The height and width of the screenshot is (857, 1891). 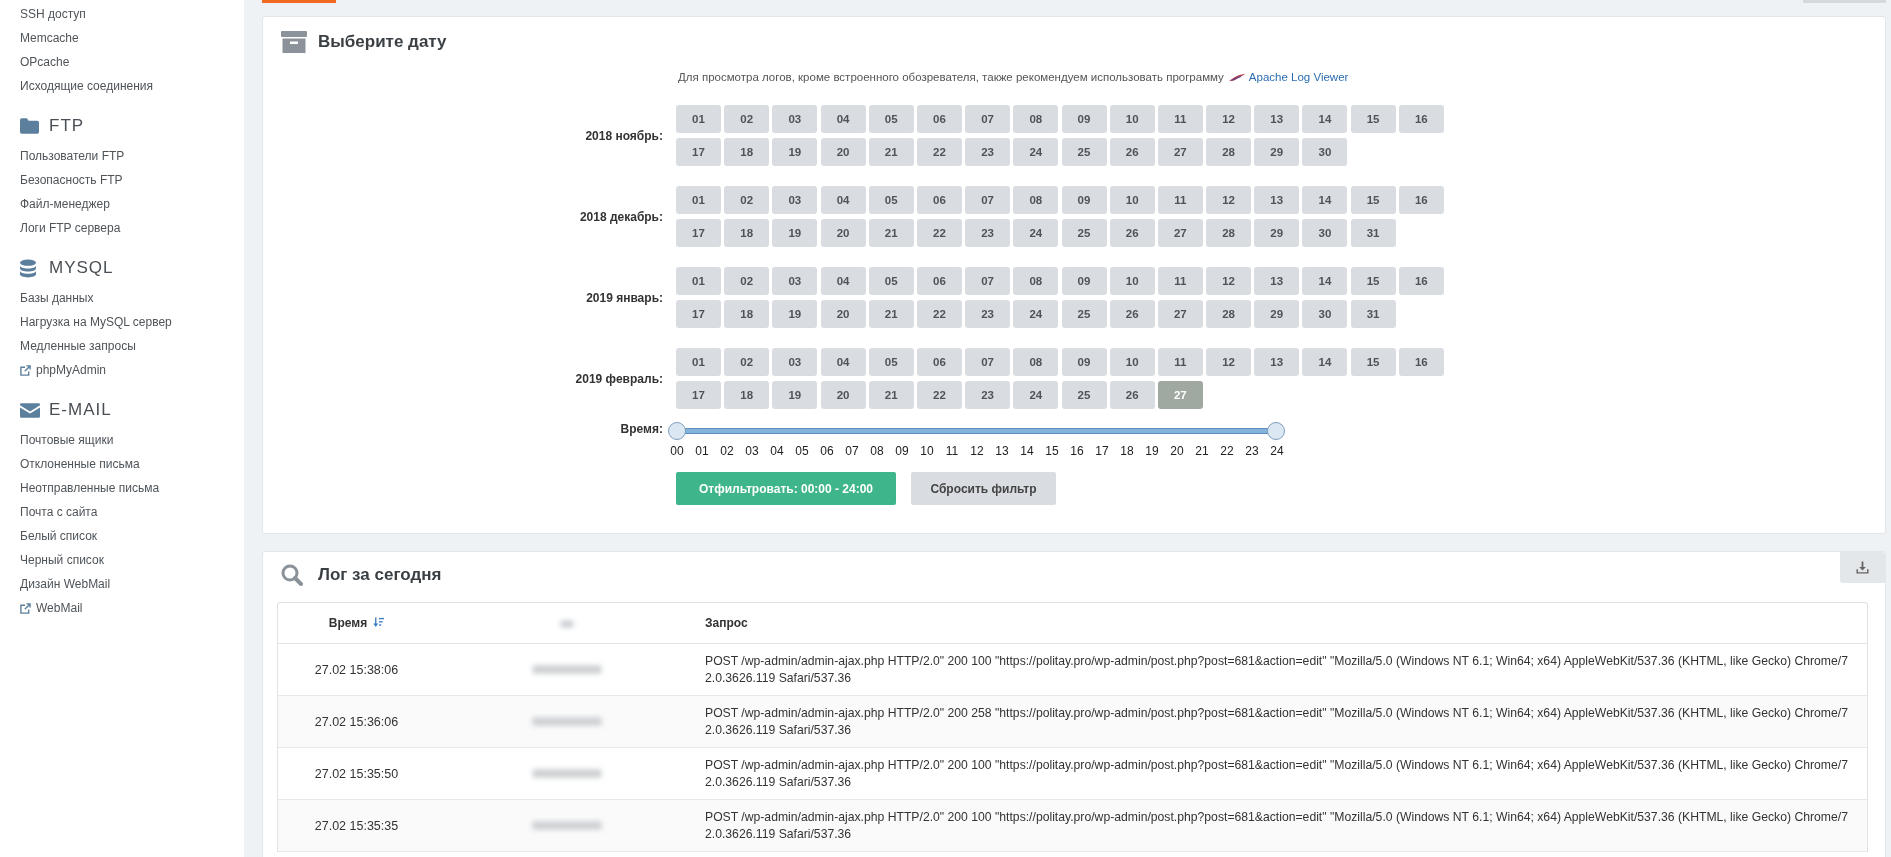 What do you see at coordinates (356, 623) in the screenshot?
I see `column-header: Время` at bounding box center [356, 623].